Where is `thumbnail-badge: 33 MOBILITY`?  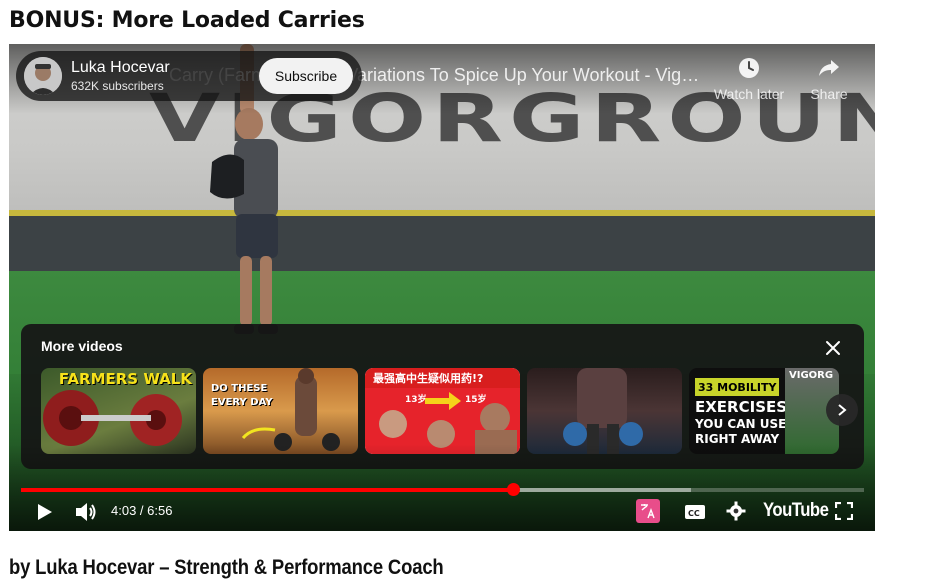
thumbnail-badge: 33 MOBILITY is located at coordinates (737, 387).